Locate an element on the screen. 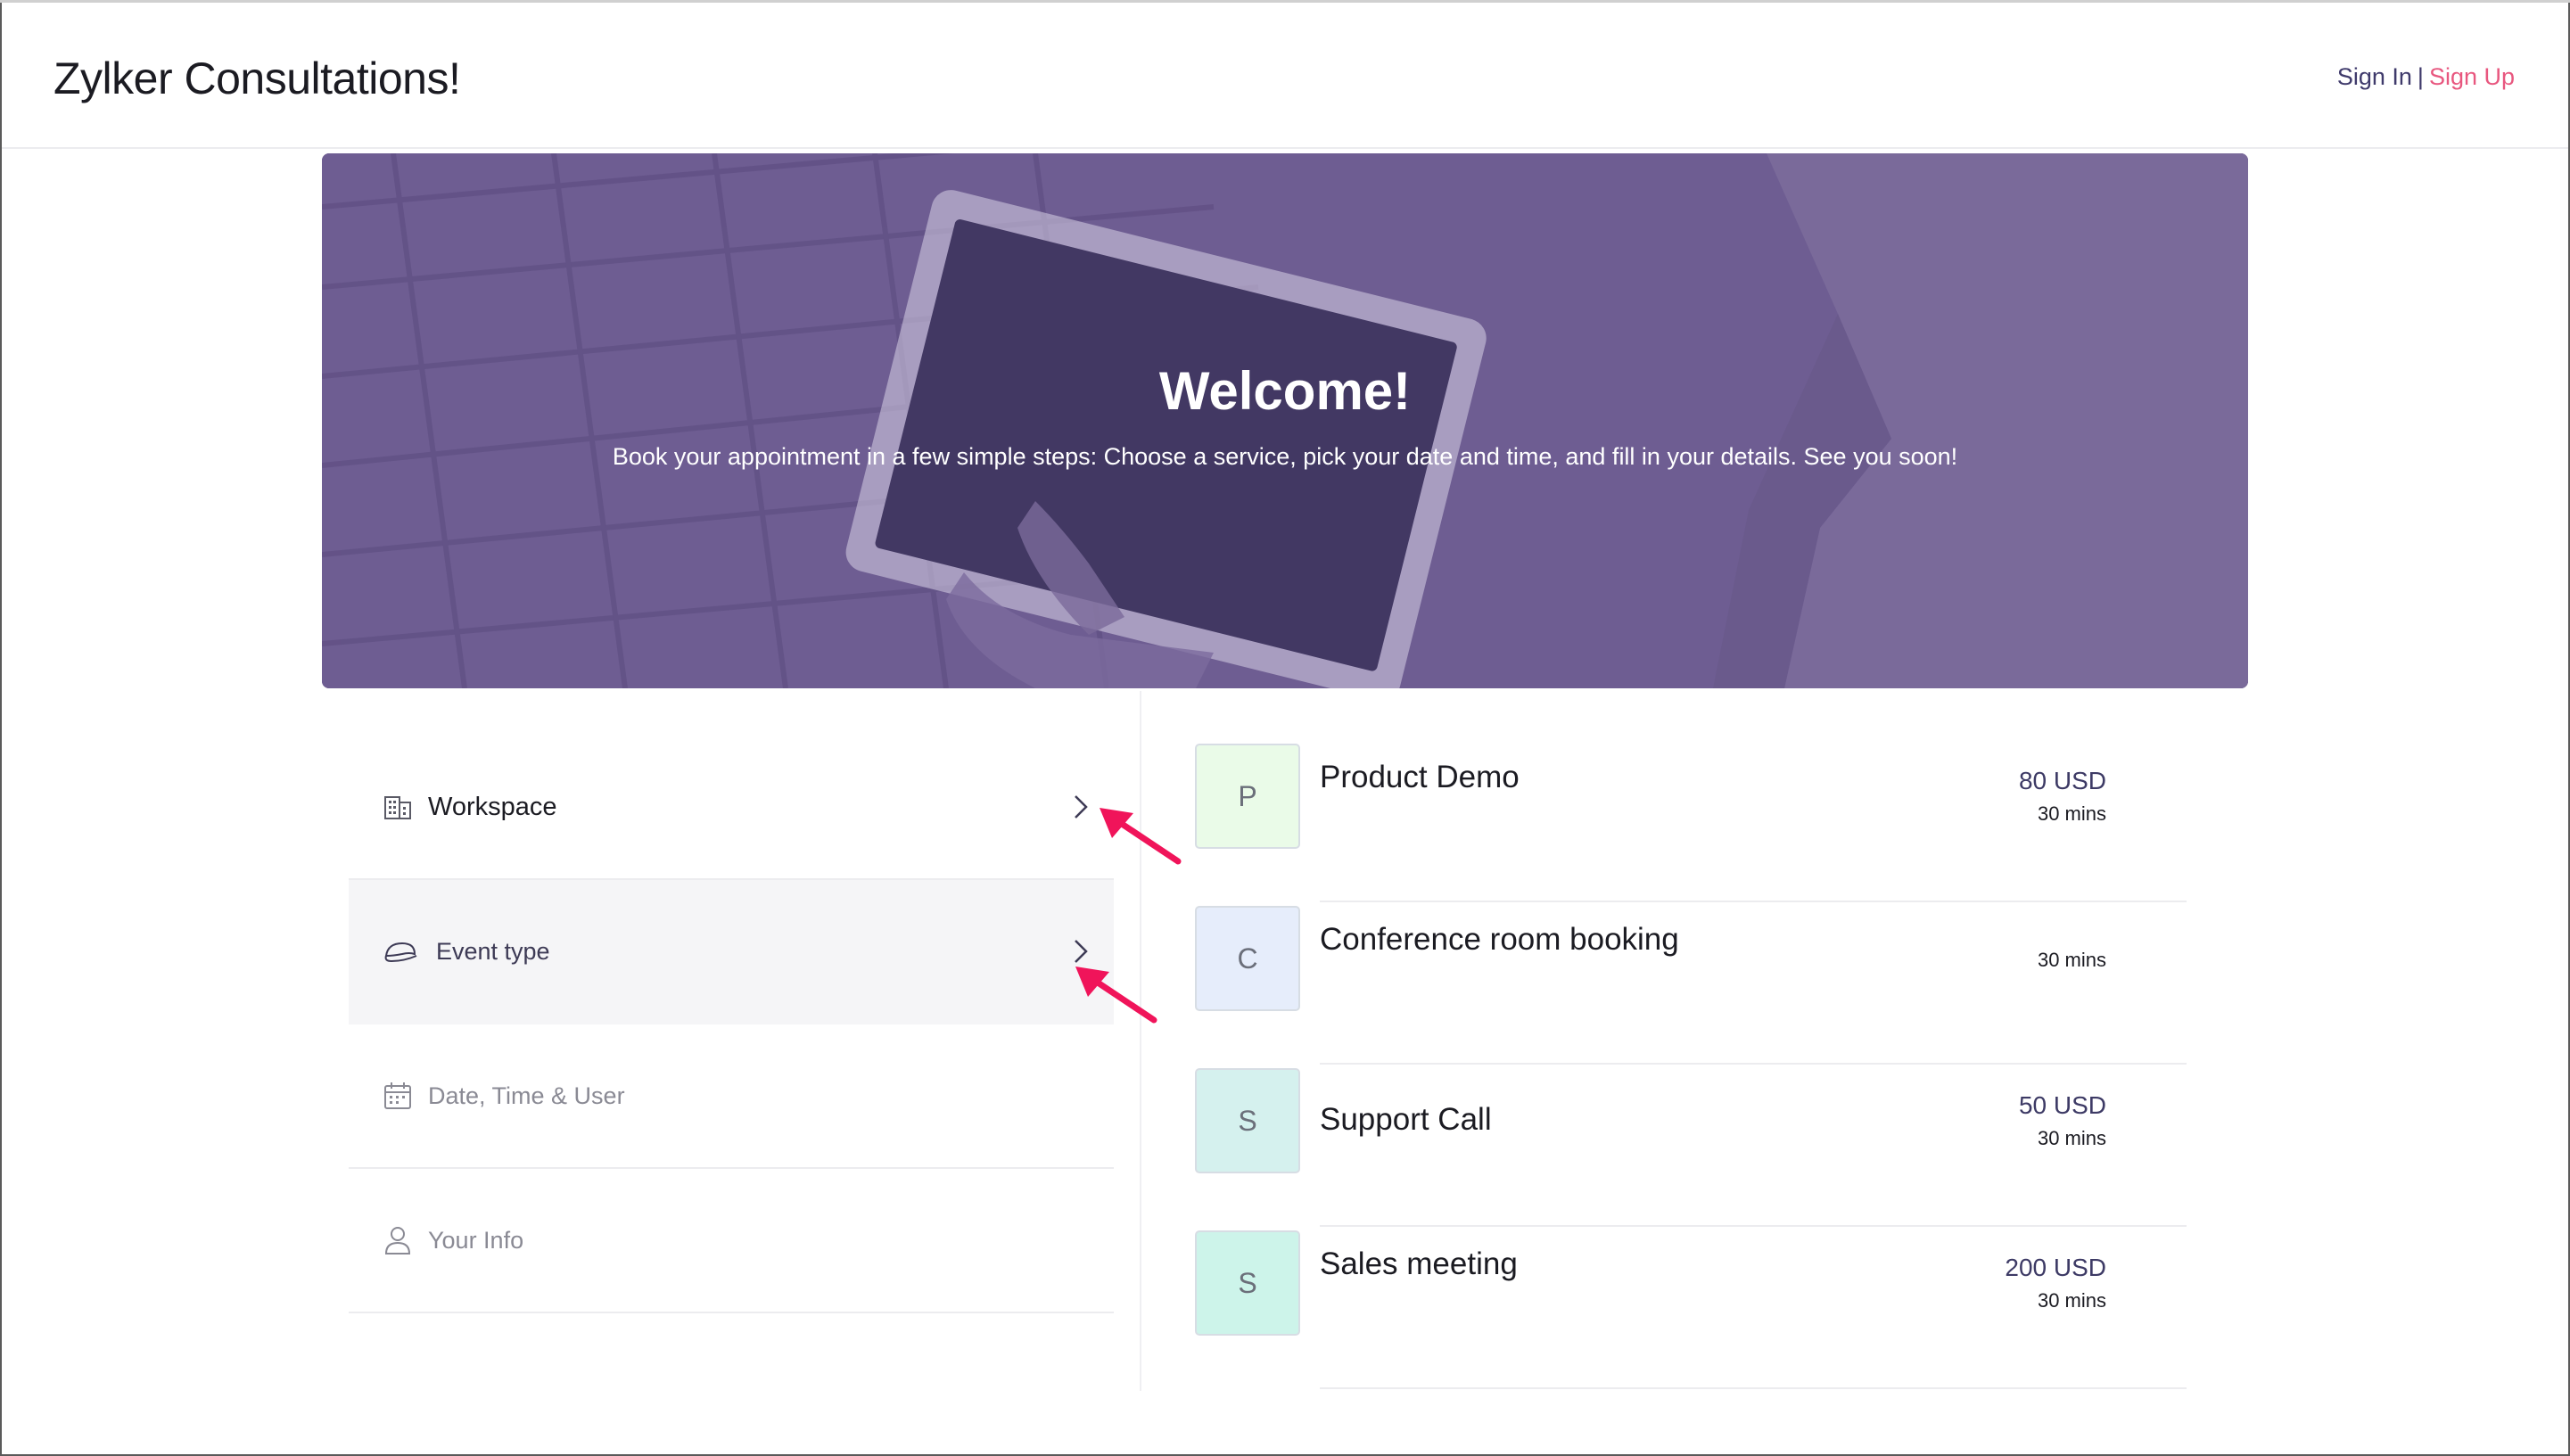 The image size is (2570, 1456). sign-up-link: Sign Up is located at coordinates (2472, 76).